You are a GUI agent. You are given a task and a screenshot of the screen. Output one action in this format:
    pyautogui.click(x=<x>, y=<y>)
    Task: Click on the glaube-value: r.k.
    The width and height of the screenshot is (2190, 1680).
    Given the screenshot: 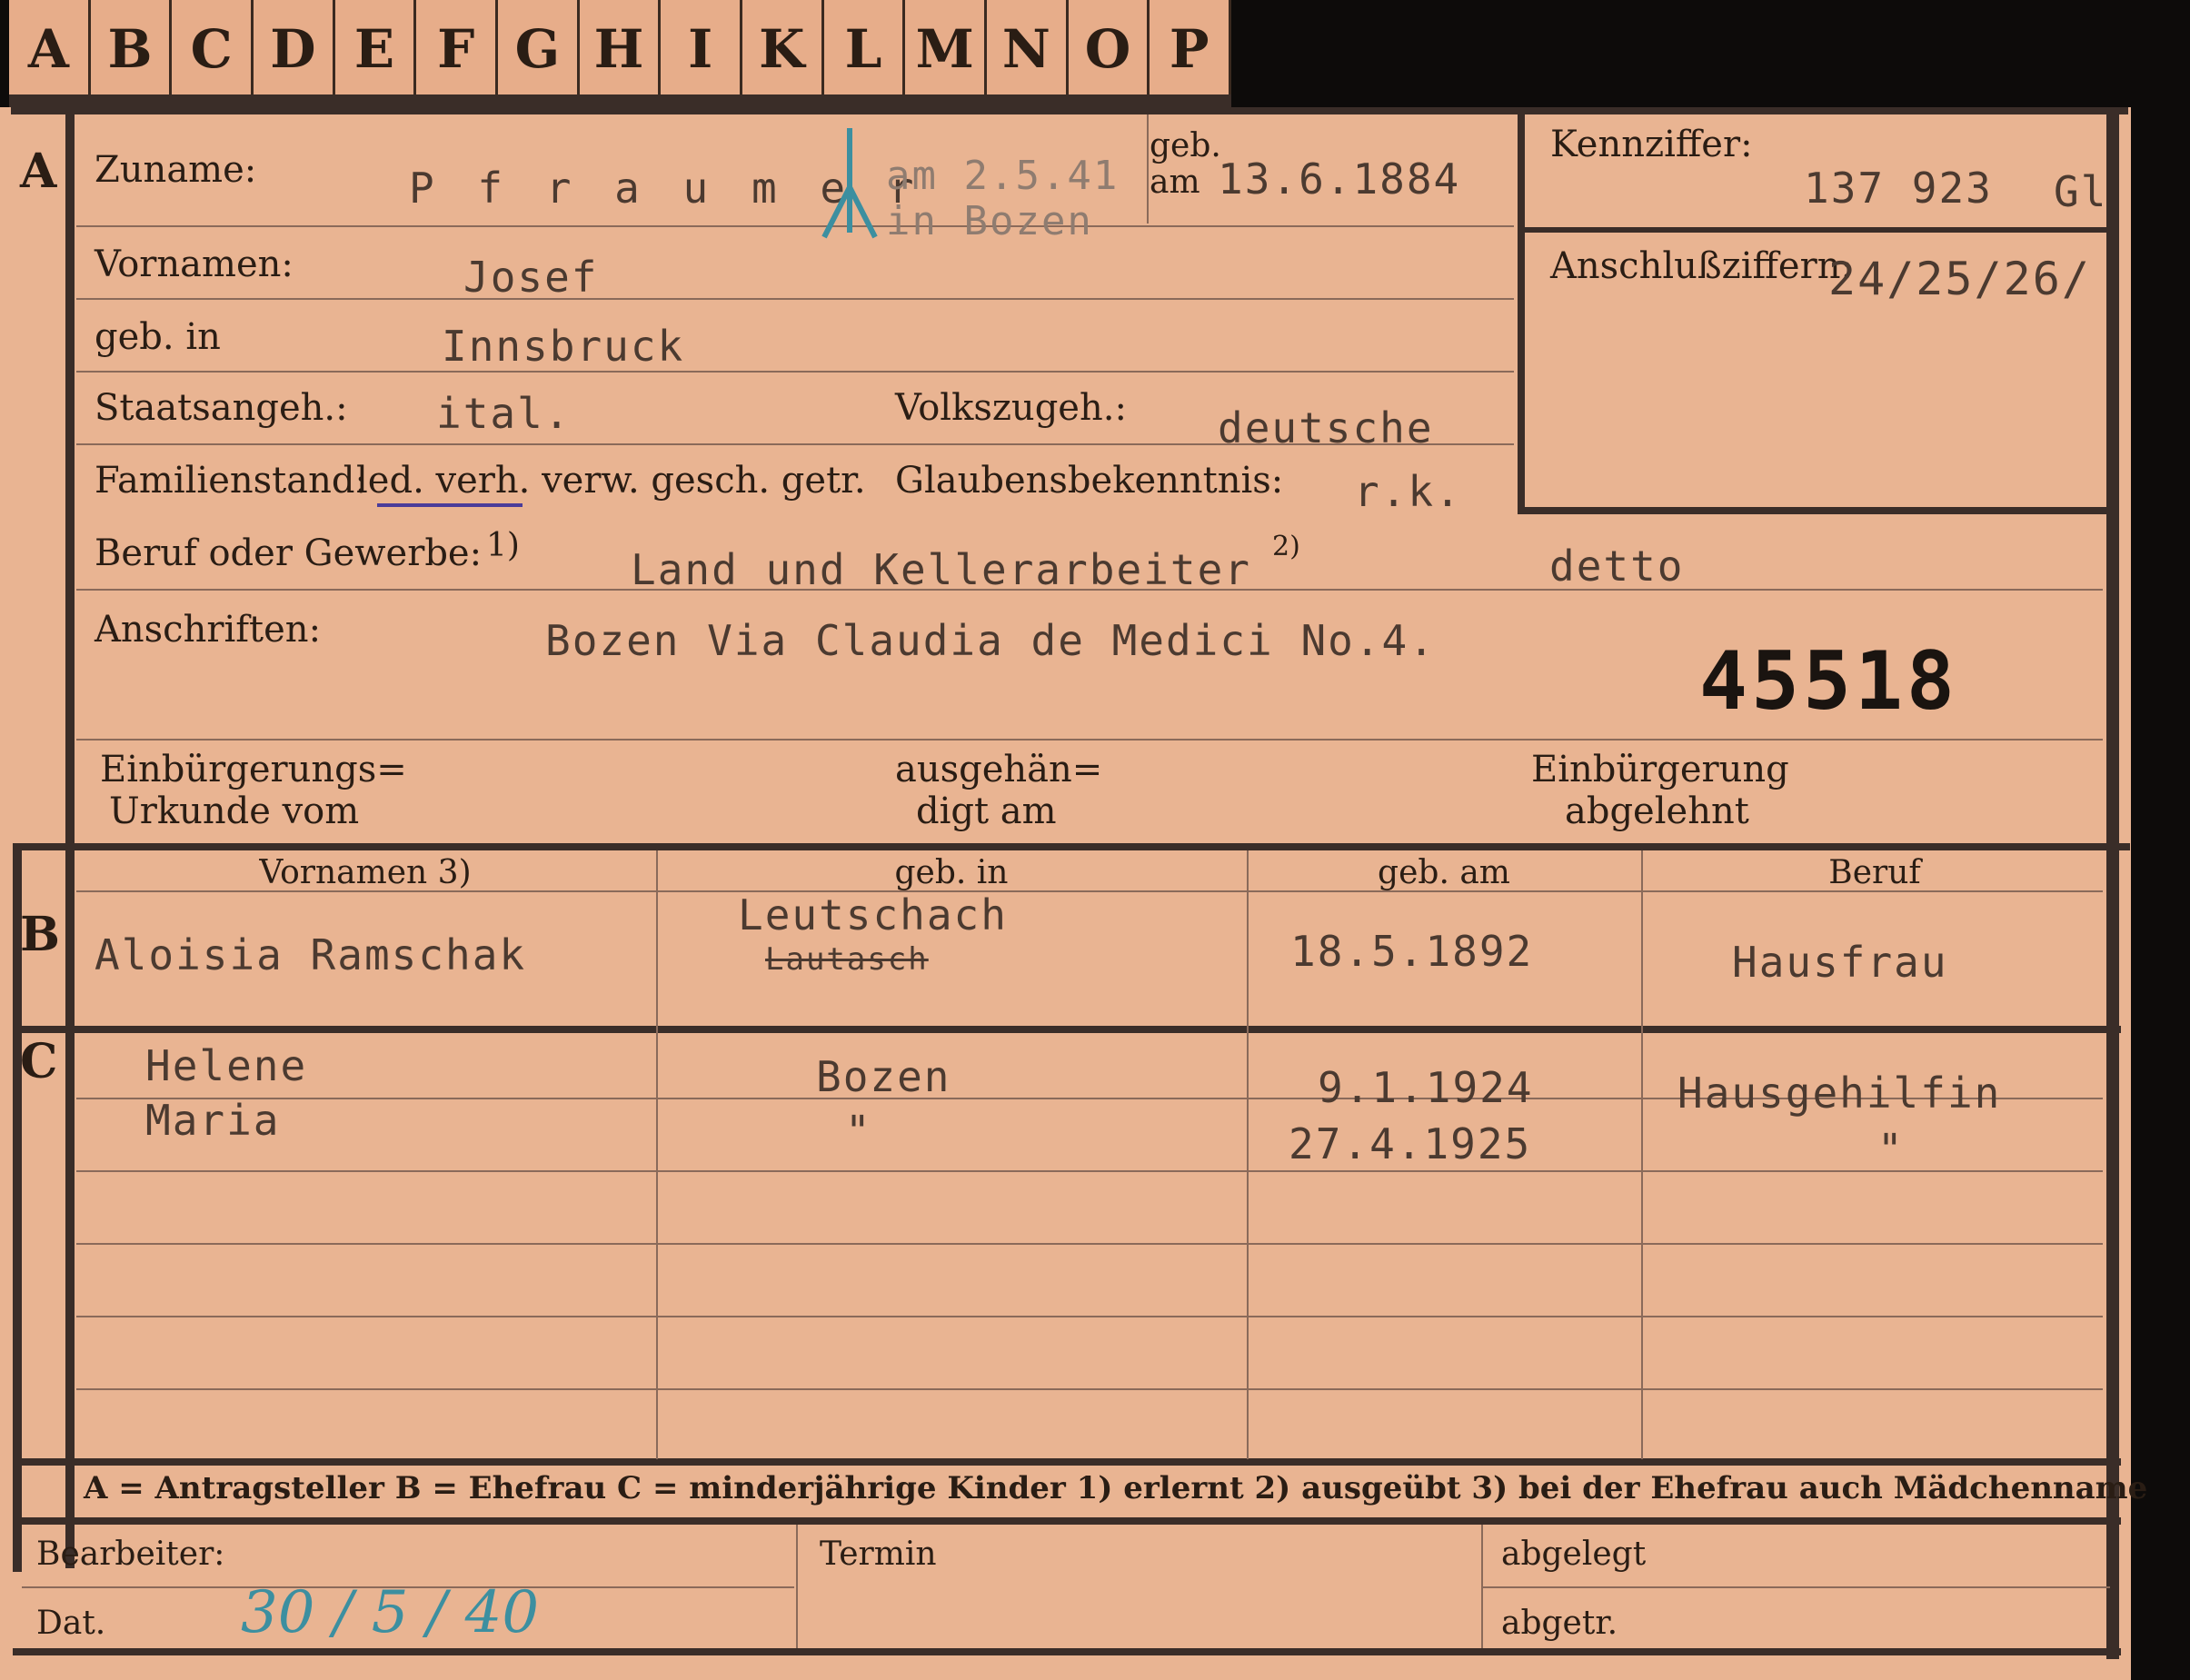 What is the action you would take?
    pyautogui.click(x=1408, y=492)
    